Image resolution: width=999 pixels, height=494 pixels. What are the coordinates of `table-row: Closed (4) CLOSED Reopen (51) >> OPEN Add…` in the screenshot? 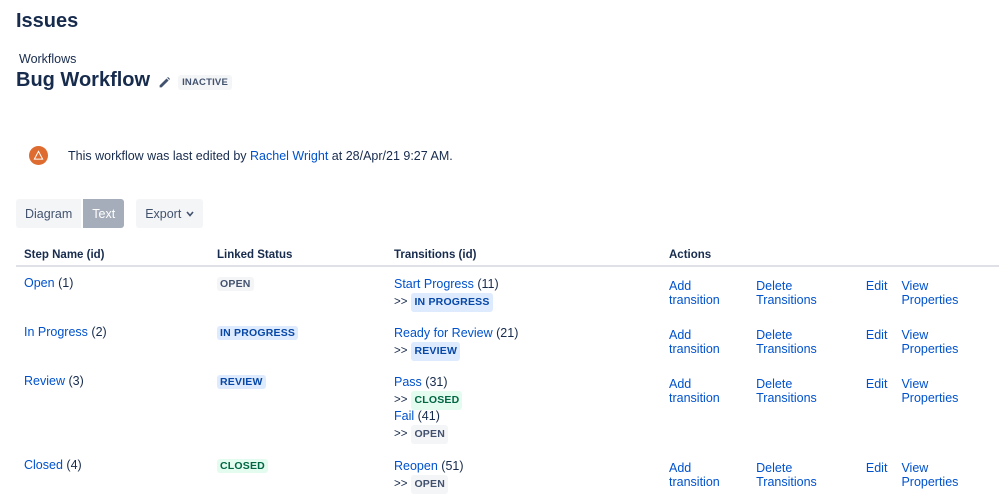 It's located at (507, 476).